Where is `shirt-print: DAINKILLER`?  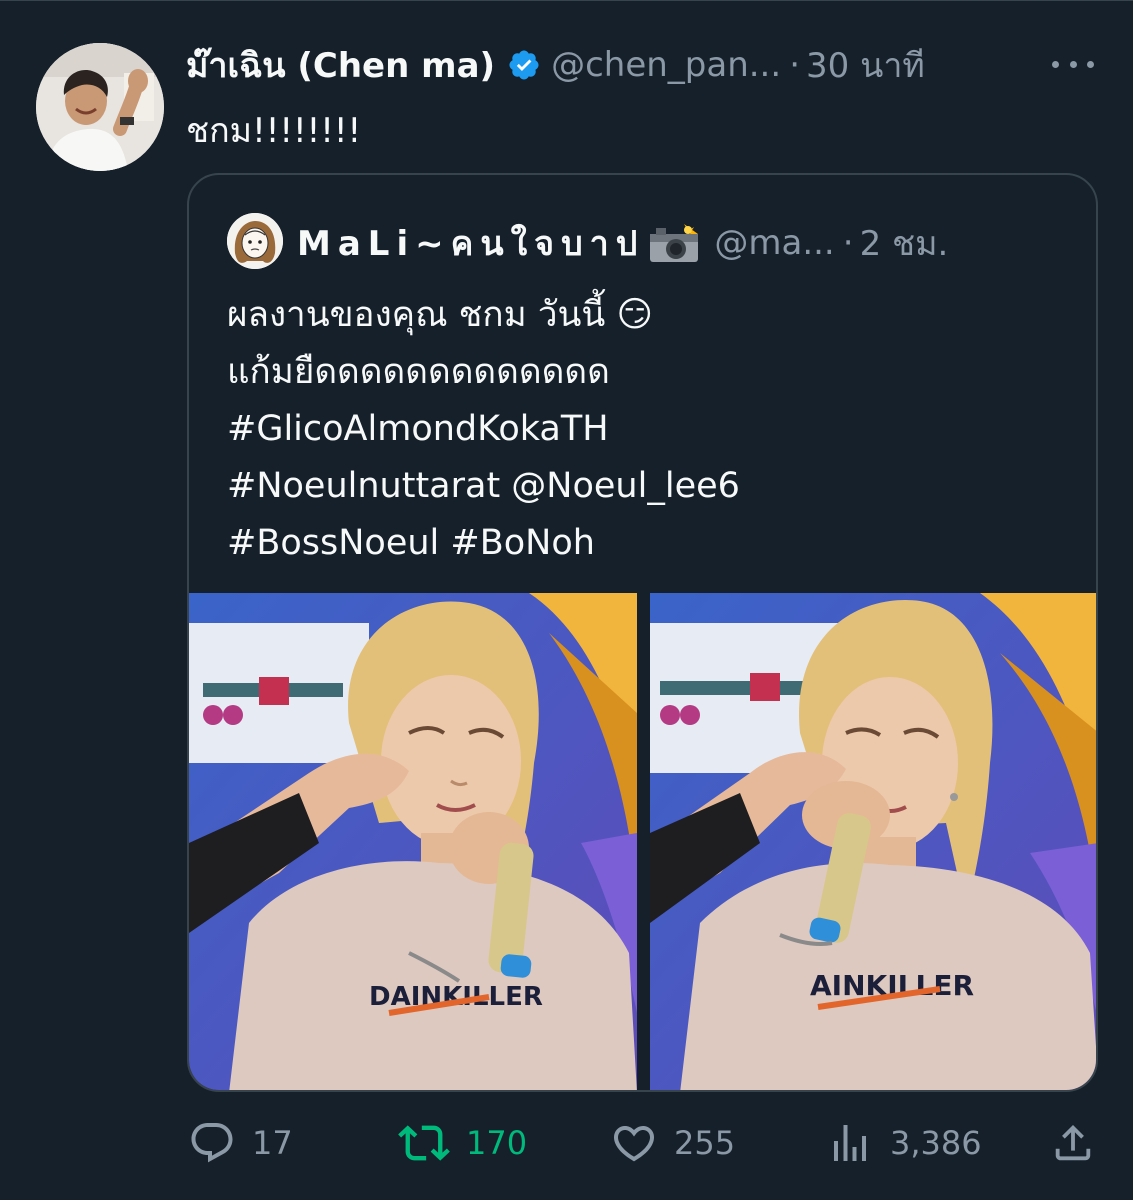
shirt-print: DAINKILLER is located at coordinates (456, 997).